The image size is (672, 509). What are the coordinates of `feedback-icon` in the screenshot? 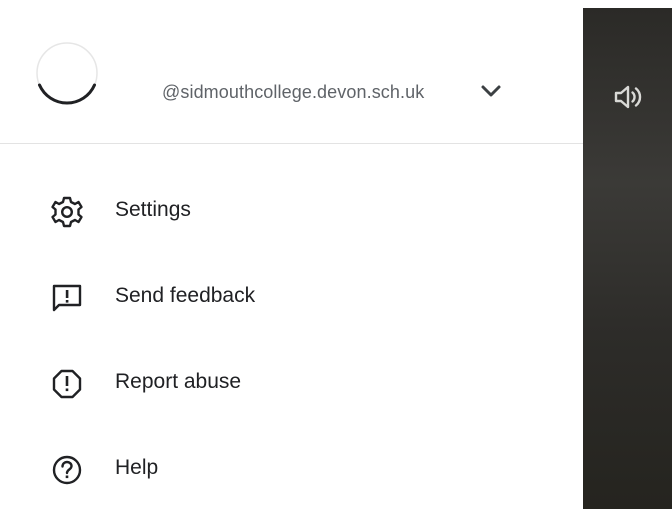 It's located at (67, 298).